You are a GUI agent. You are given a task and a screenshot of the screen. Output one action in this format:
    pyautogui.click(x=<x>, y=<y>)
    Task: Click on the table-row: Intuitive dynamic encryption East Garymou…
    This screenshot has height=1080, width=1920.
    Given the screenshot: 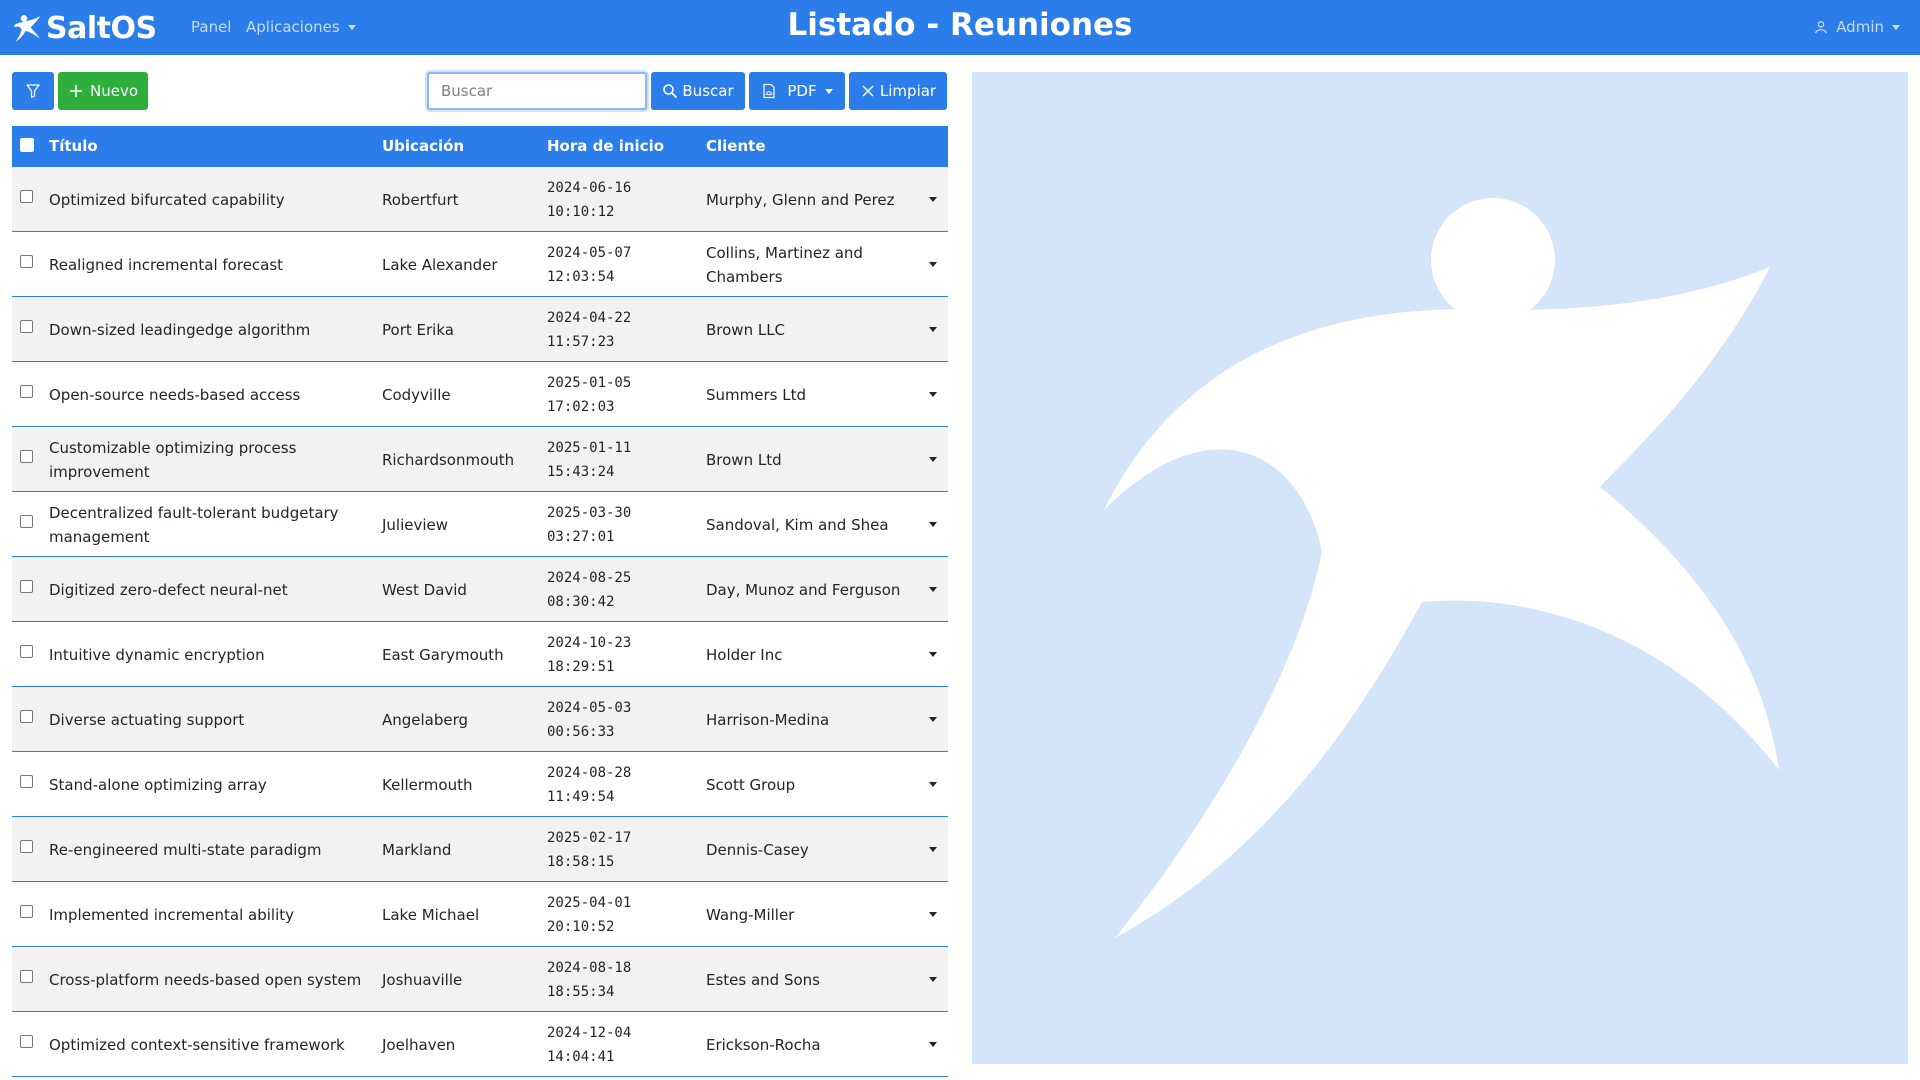 What is the action you would take?
    pyautogui.click(x=480, y=654)
    